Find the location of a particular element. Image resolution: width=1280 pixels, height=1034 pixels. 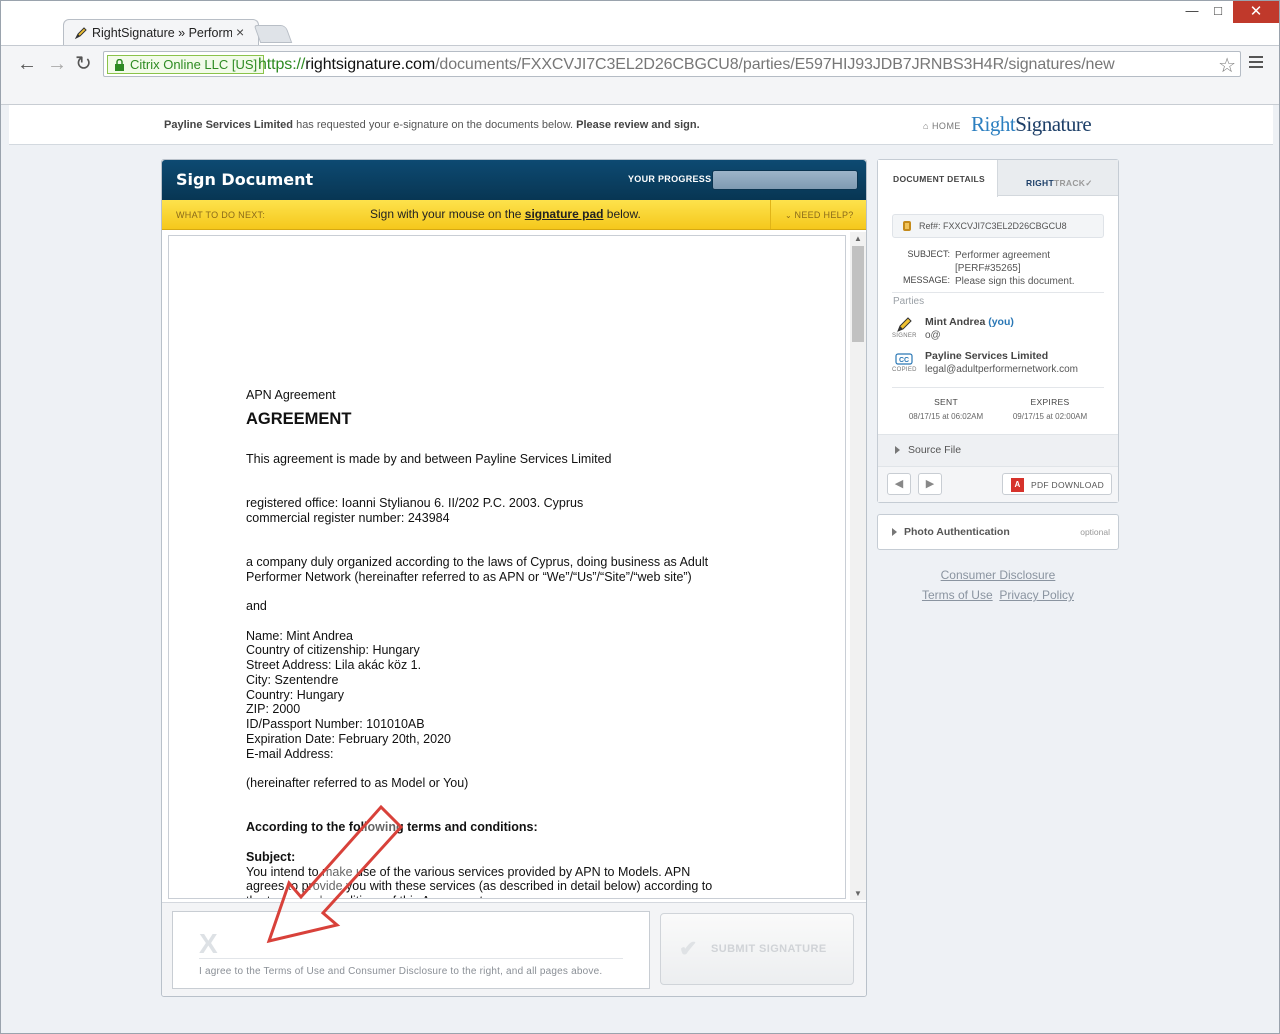

home-link: ⌂ HOME is located at coordinates (942, 126).